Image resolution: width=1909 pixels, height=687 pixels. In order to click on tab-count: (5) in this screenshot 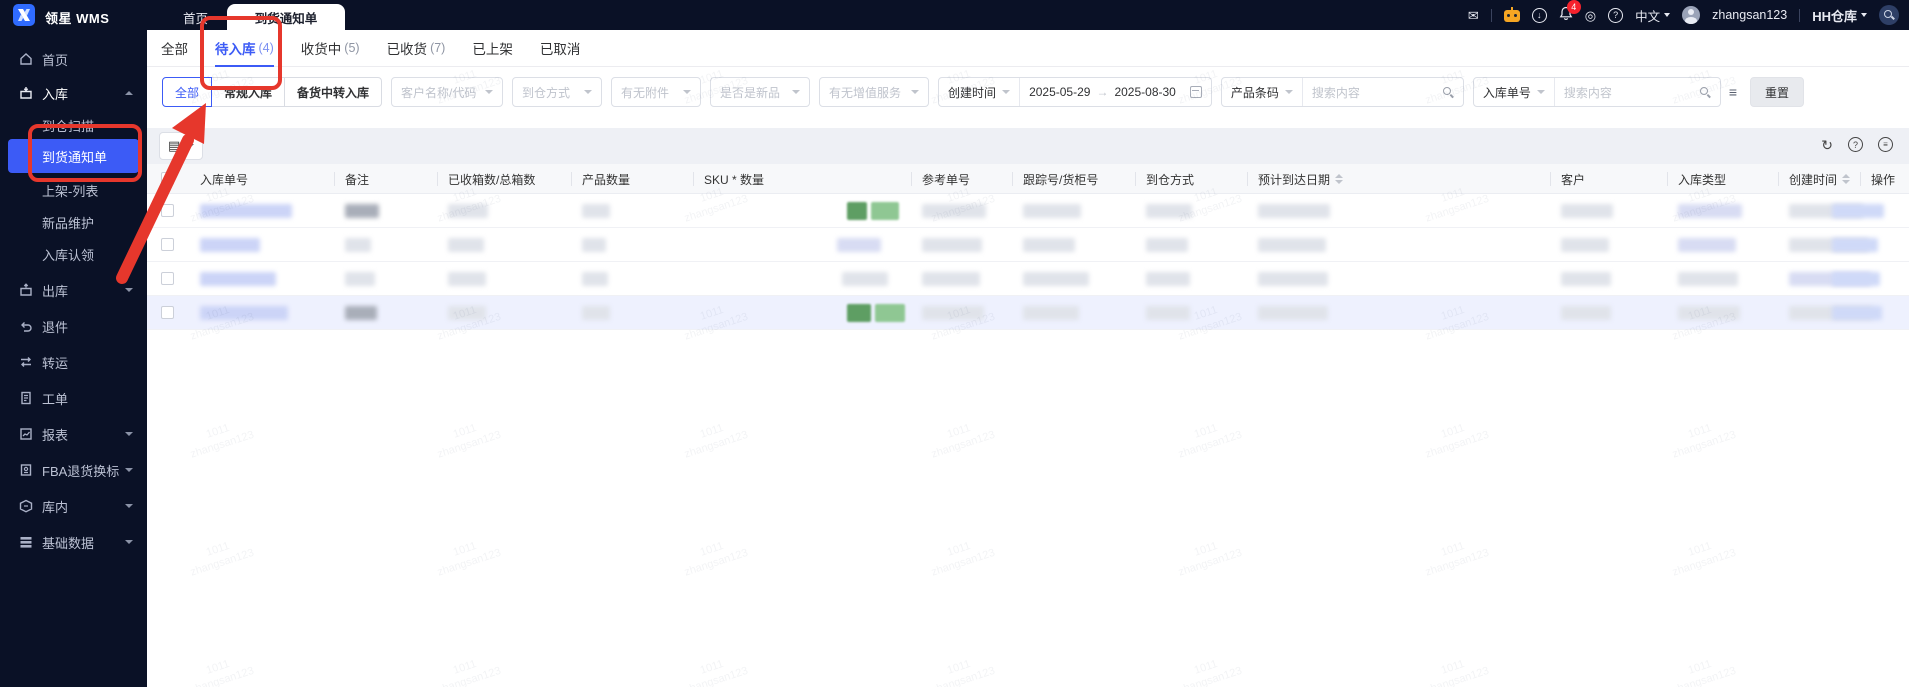, I will do `click(352, 48)`.